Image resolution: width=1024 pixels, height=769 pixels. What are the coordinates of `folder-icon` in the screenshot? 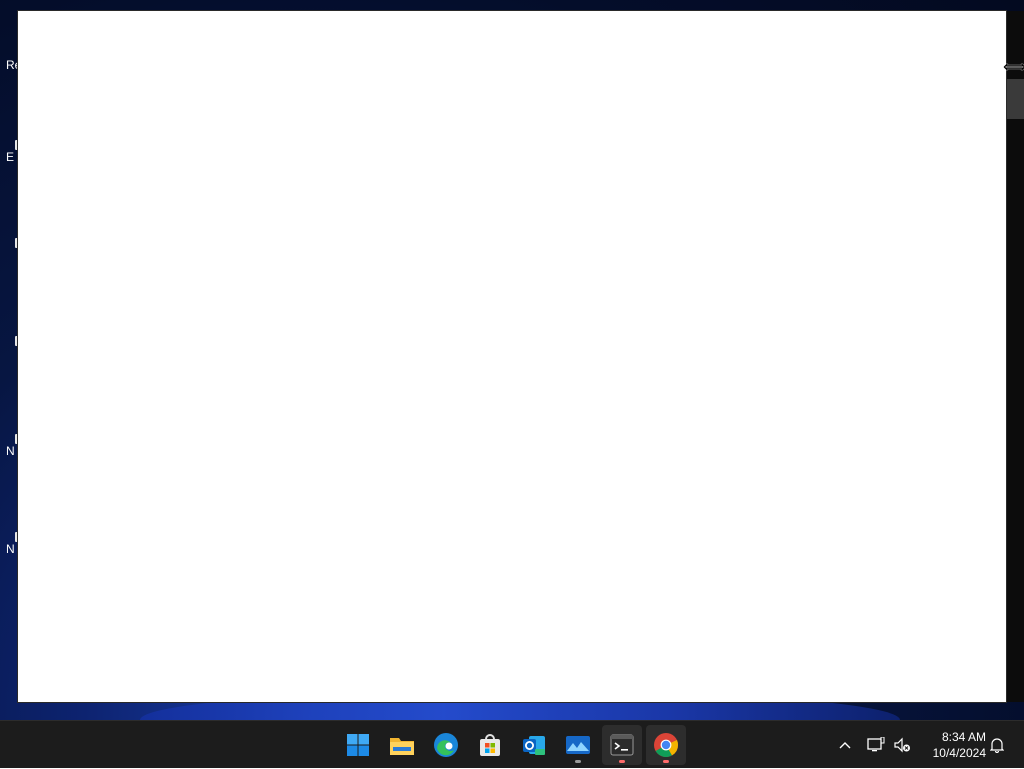 It's located at (402, 746).